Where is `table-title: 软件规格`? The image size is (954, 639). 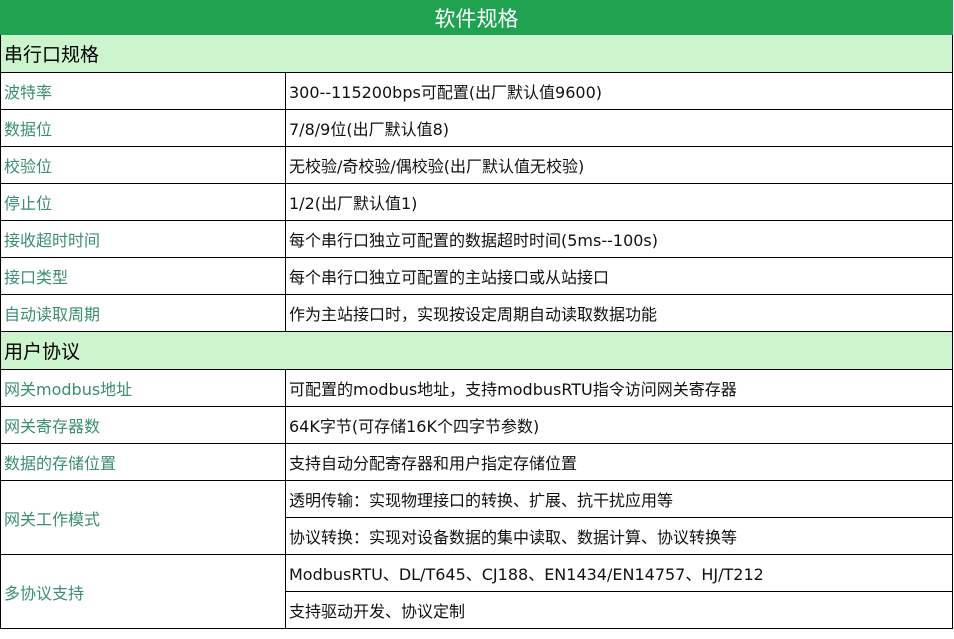
table-title: 软件规格 is located at coordinates (476, 17).